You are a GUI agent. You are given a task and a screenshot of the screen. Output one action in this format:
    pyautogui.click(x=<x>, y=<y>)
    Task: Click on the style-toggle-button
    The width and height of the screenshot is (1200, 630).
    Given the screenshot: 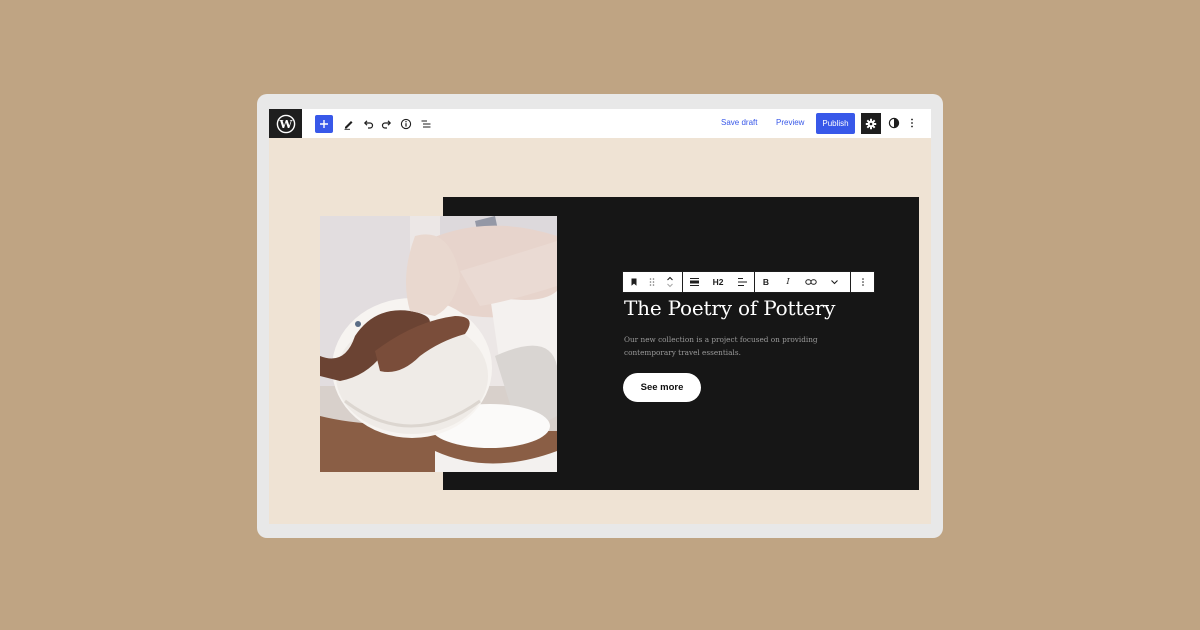 What is the action you would take?
    pyautogui.click(x=894, y=123)
    